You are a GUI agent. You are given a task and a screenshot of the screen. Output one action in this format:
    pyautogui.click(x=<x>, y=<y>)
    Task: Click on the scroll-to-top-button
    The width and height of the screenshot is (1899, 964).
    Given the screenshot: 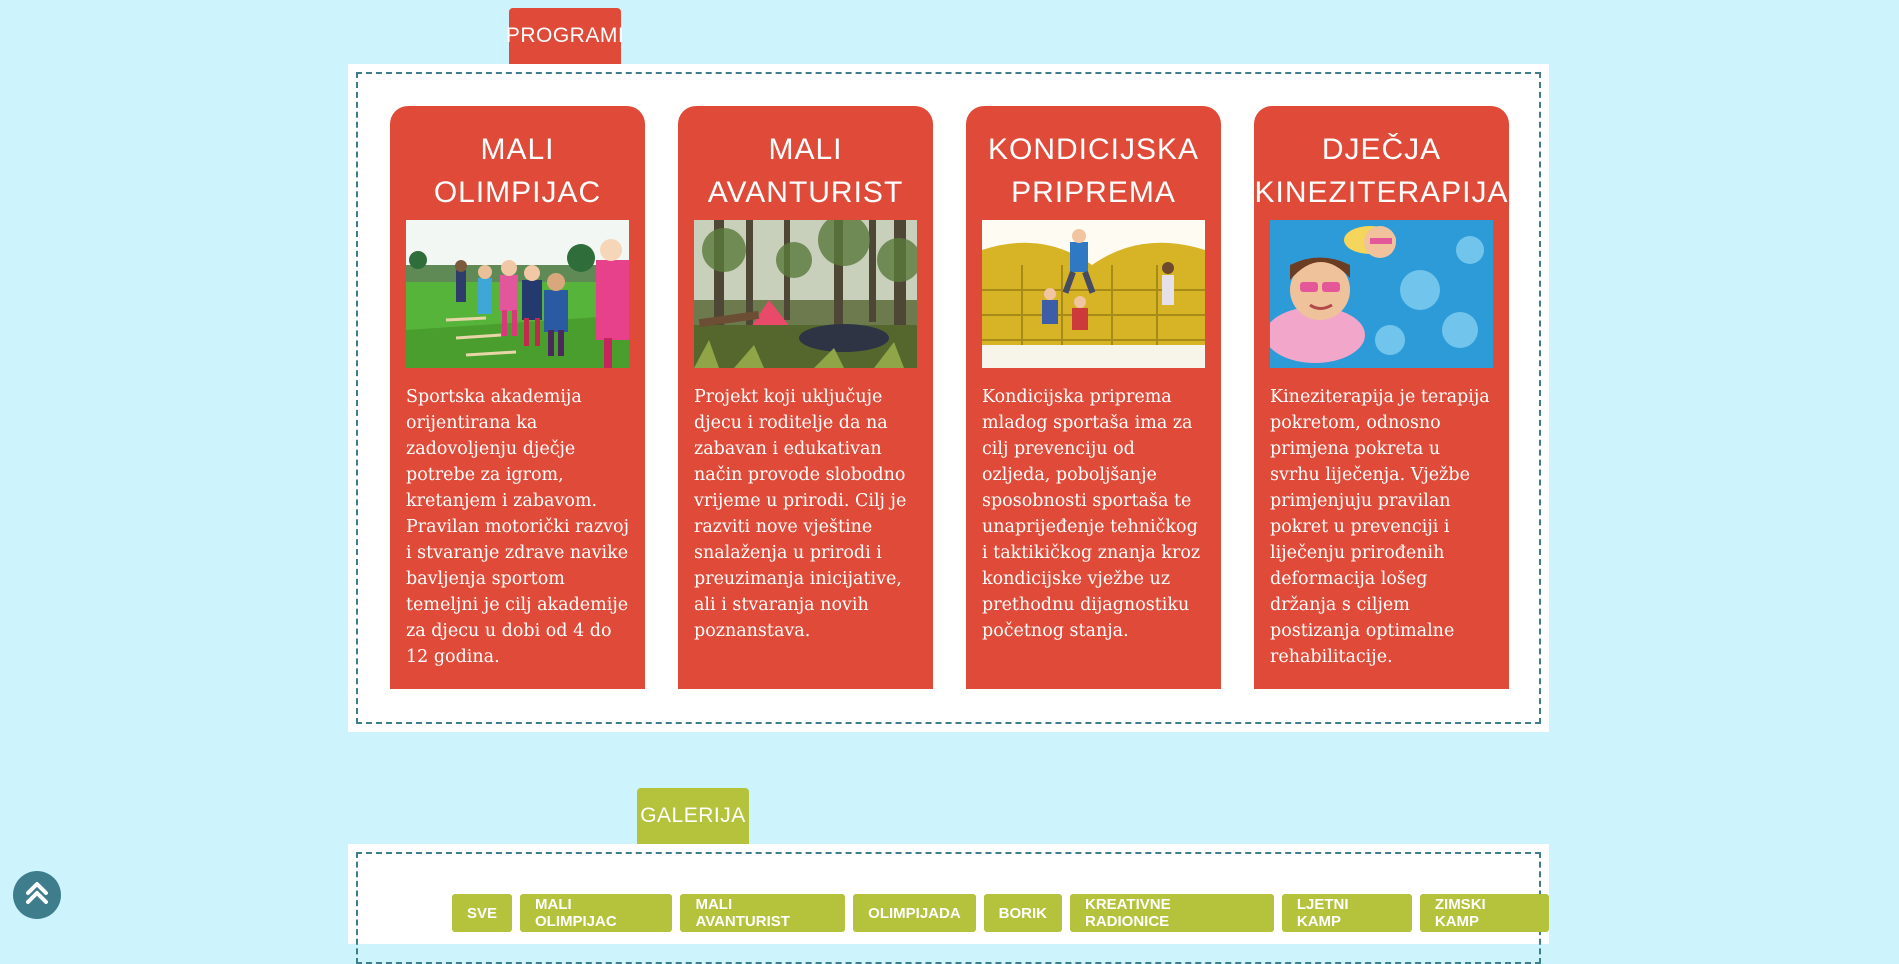 What is the action you would take?
    pyautogui.click(x=37, y=895)
    